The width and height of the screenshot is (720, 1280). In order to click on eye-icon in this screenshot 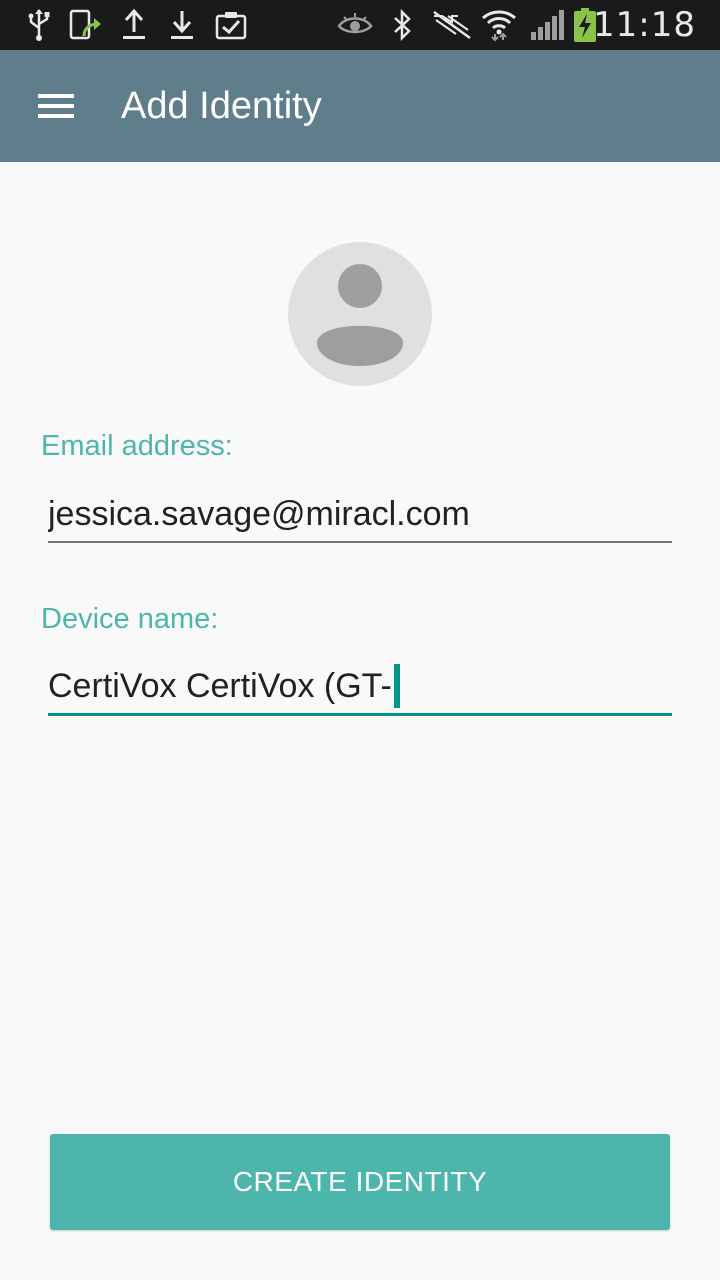, I will do `click(355, 25)`.